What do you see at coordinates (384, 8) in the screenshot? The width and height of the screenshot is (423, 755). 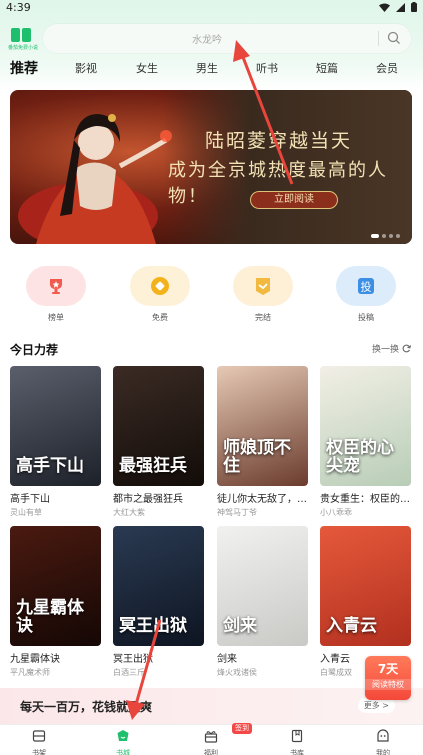 I see `wifi-icon` at bounding box center [384, 8].